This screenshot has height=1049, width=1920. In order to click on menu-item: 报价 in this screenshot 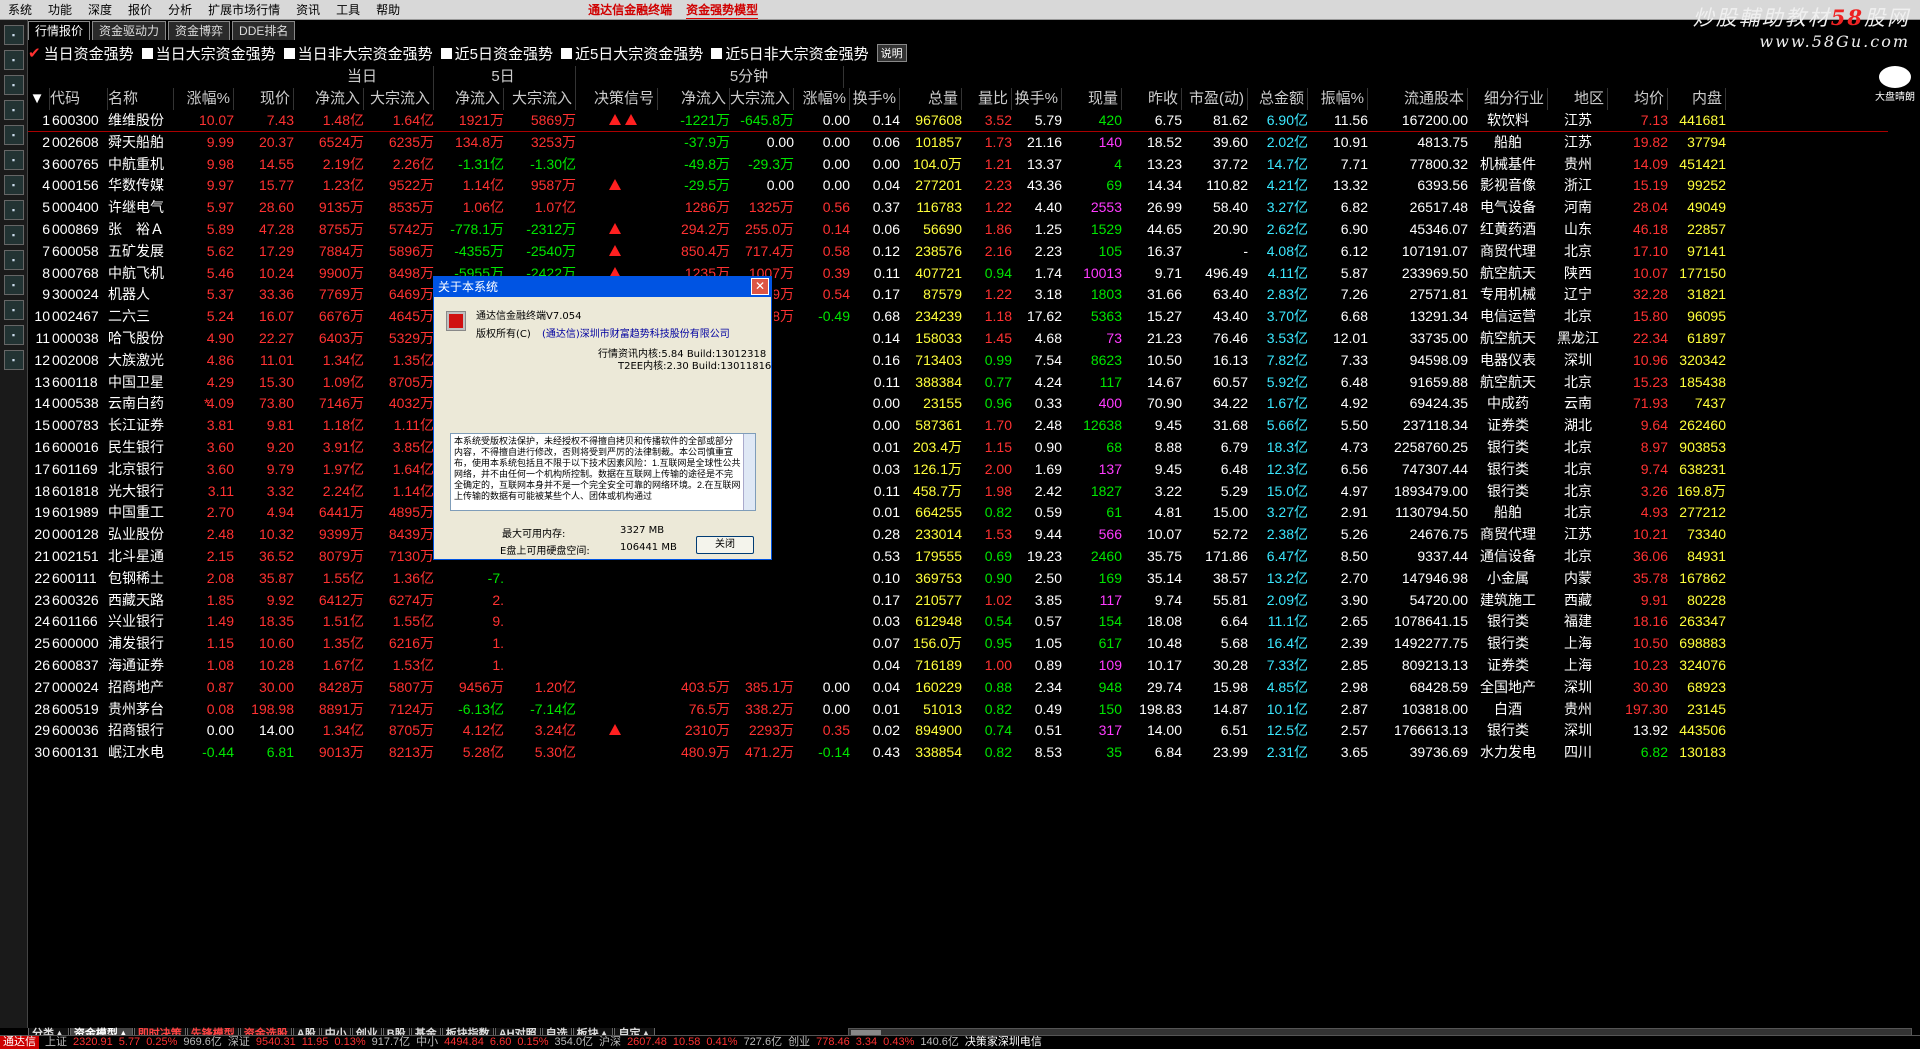, I will do `click(140, 10)`.